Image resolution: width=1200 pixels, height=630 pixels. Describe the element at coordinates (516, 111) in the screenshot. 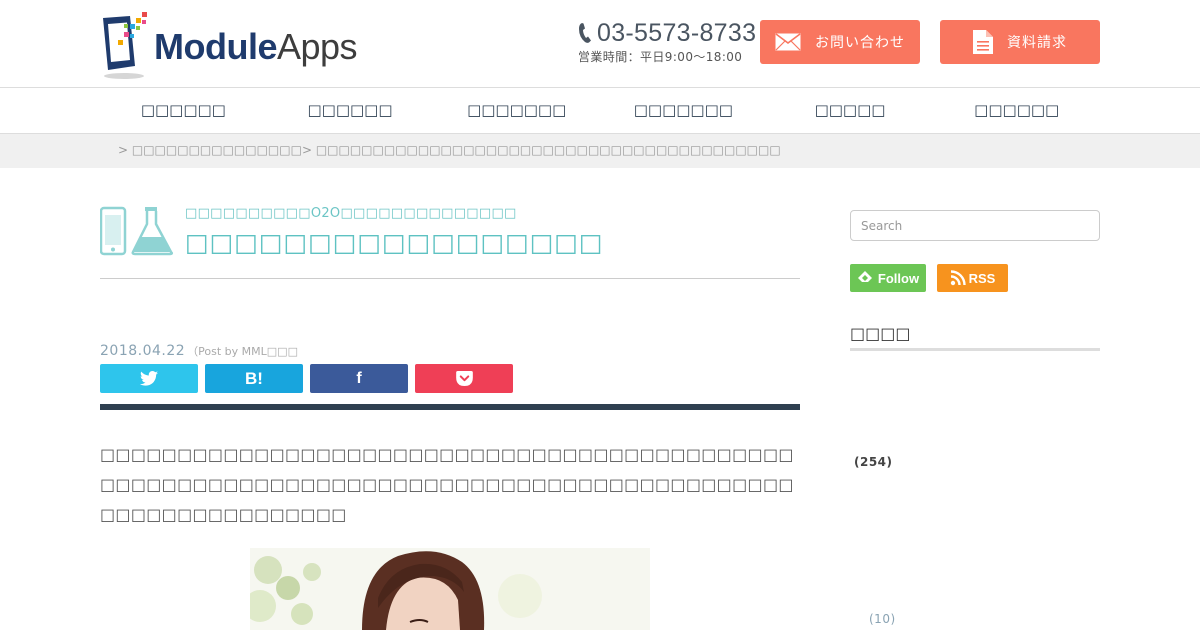

I see `nav-item-3: □□□□□□□` at that location.